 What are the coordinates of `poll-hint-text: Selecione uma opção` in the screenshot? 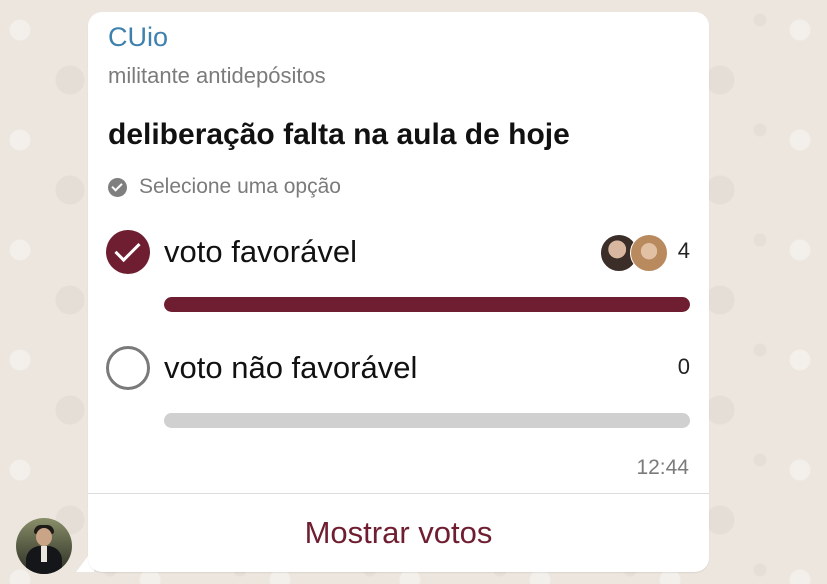 It's located at (240, 186).